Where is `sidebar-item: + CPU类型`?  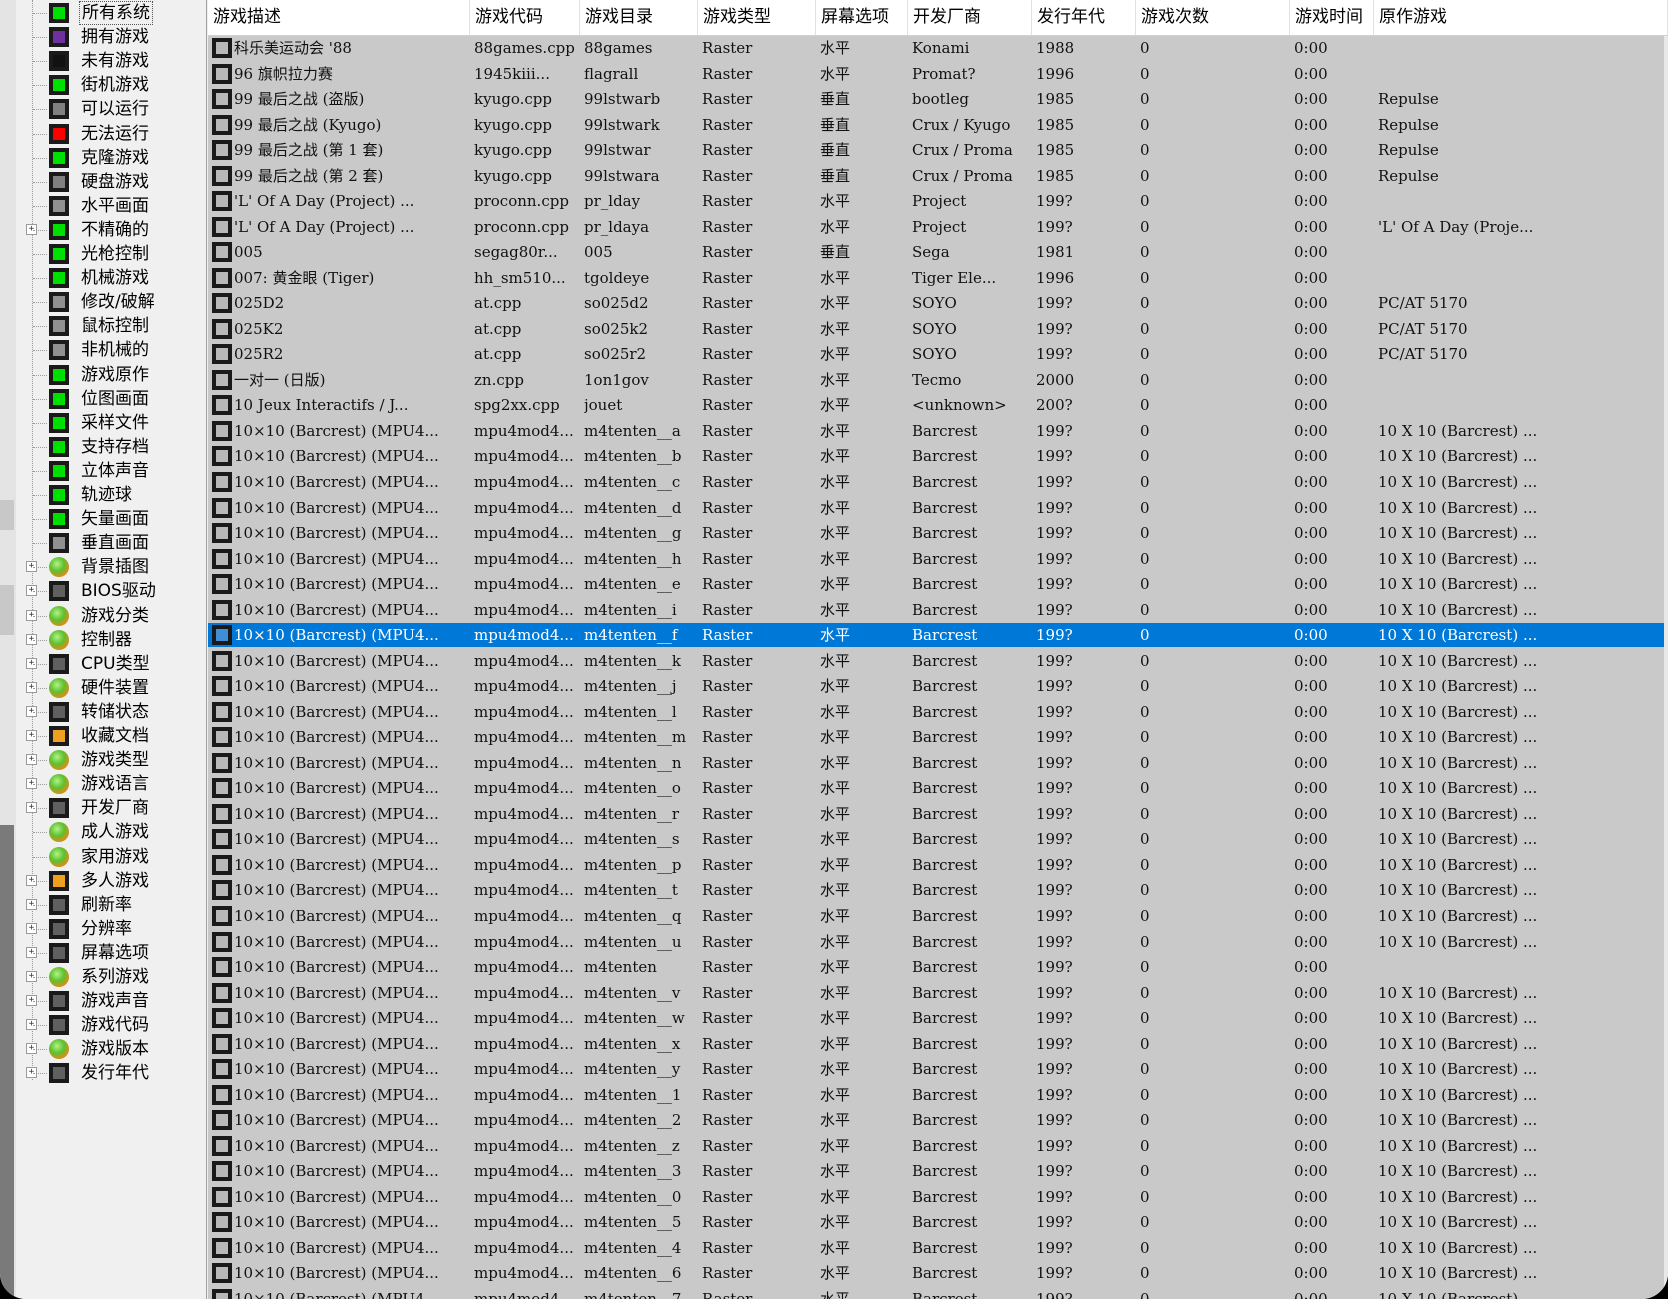 sidebar-item: + CPU类型 is located at coordinates (111, 664).